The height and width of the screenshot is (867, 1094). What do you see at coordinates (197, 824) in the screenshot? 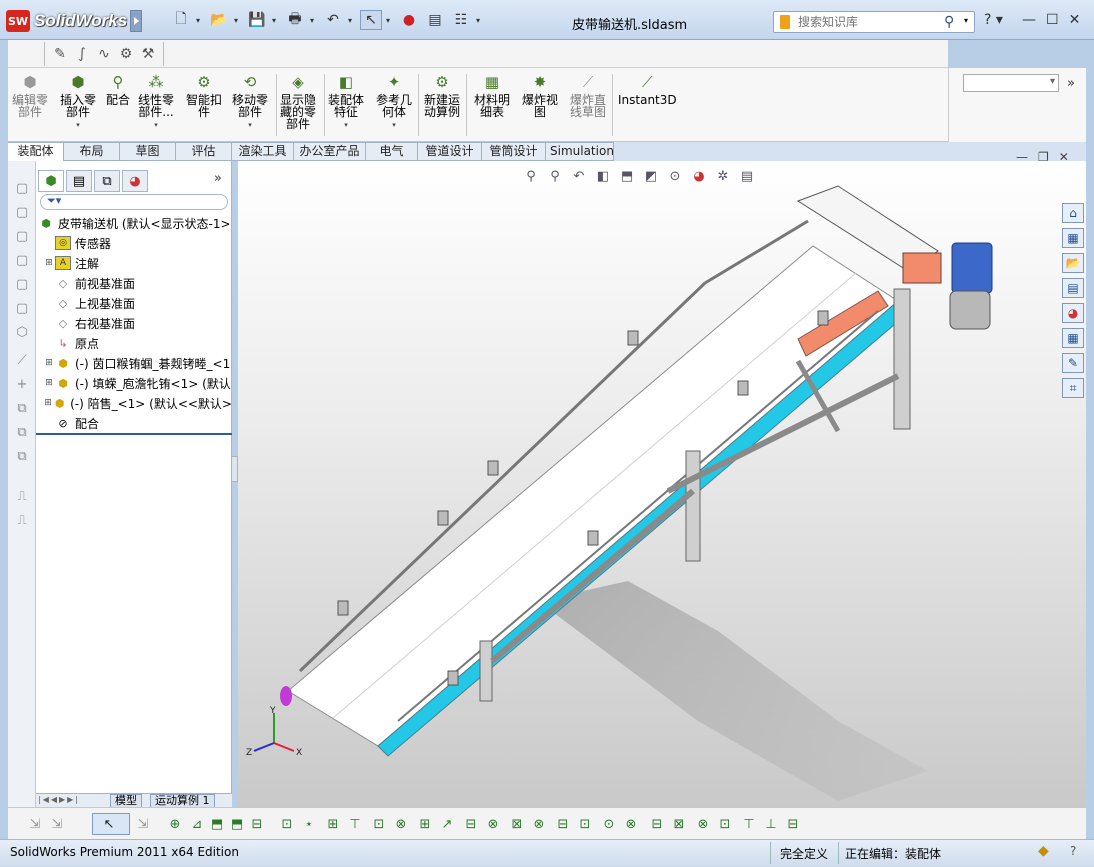
I see `bottom-tool-icon-5: ⊿` at bounding box center [197, 824].